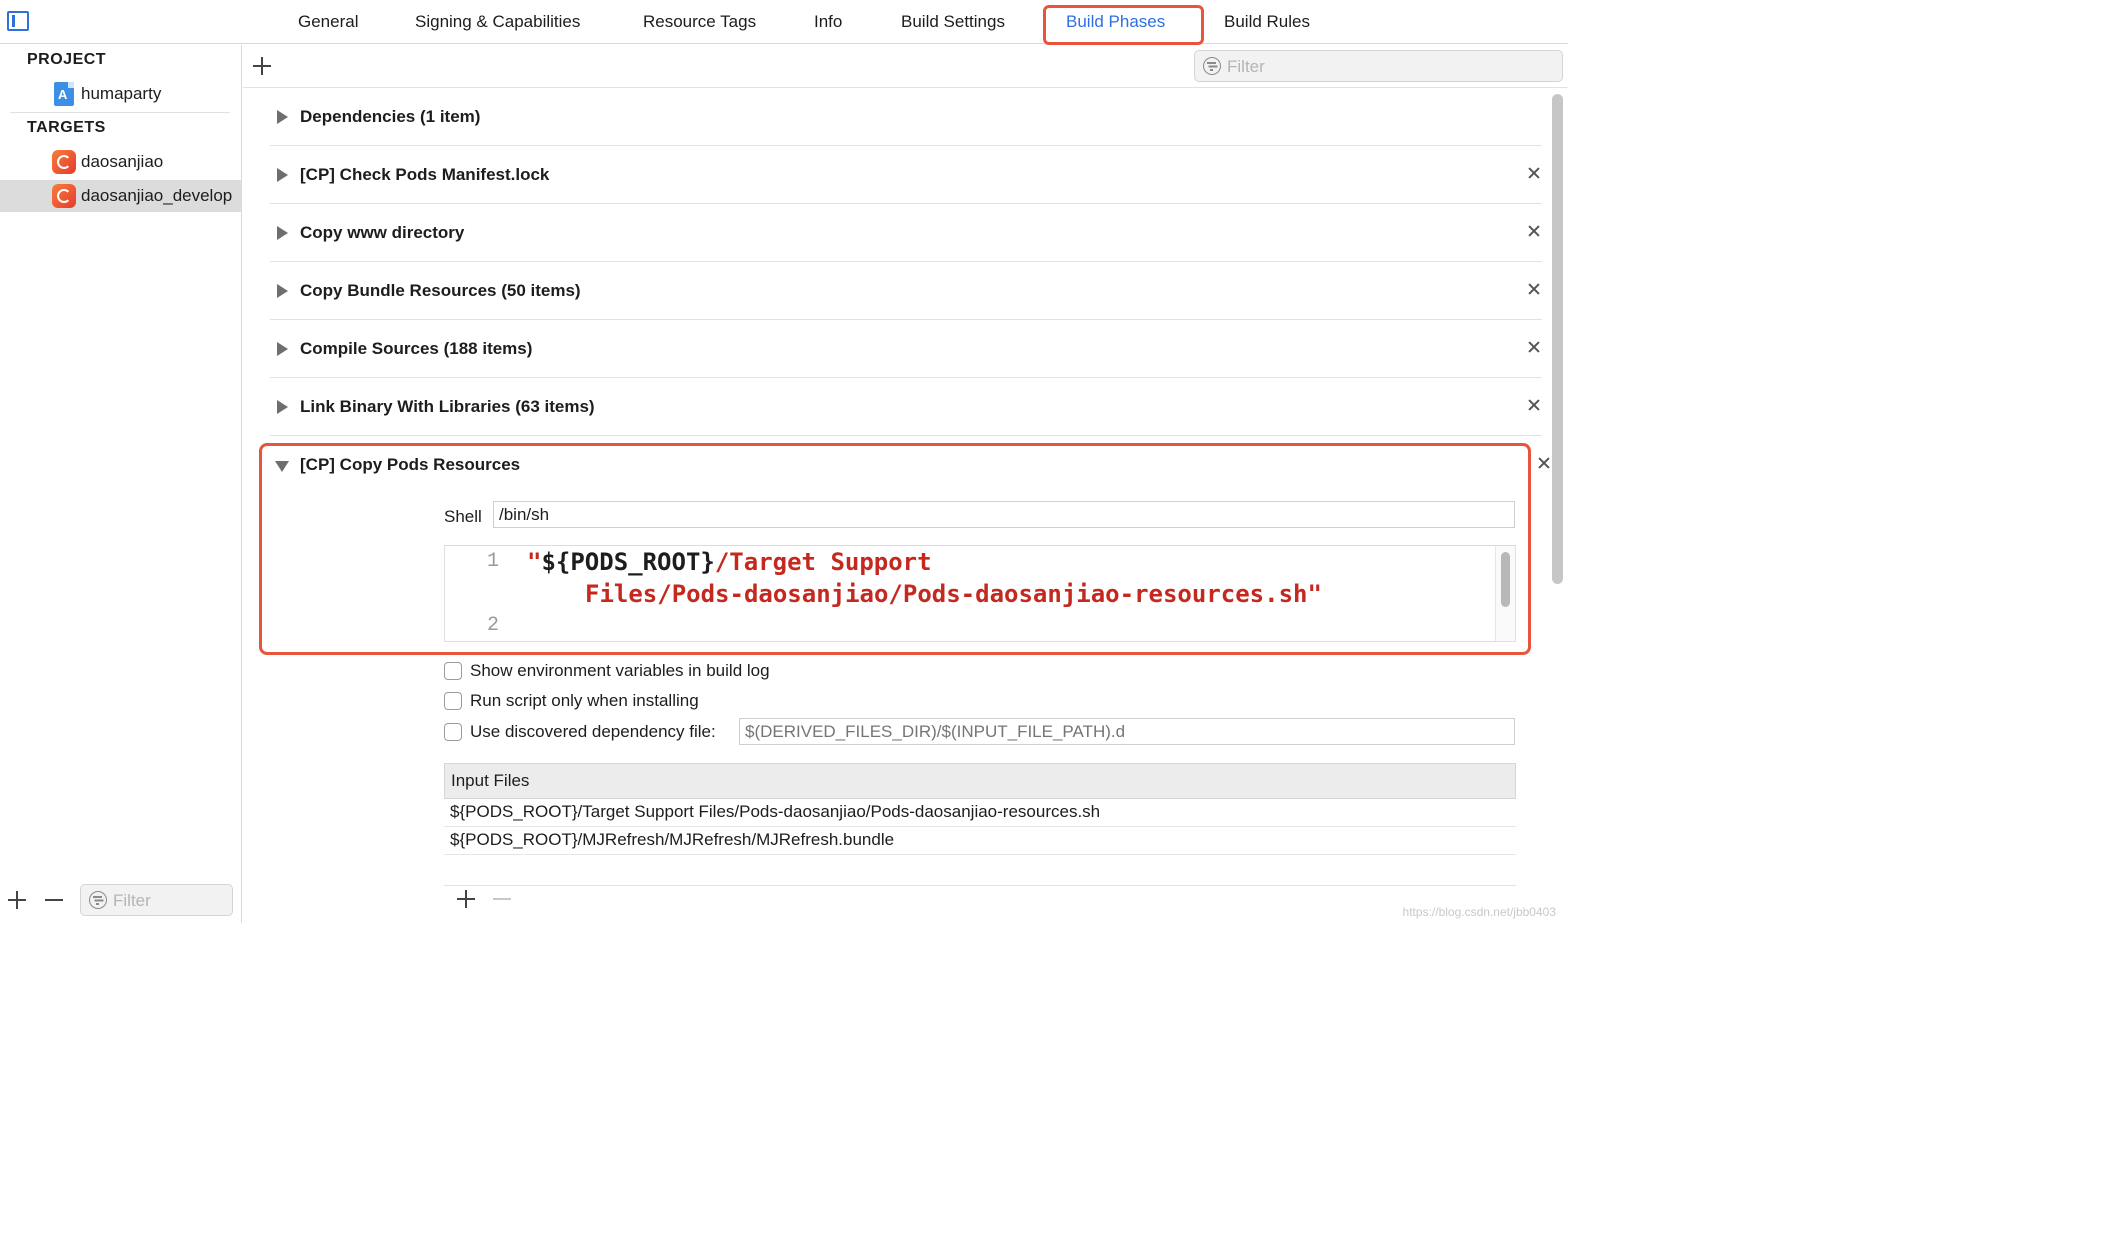  Describe the element at coordinates (905, 66) in the screenshot. I see `build-phases-toolbar: Filter` at that location.